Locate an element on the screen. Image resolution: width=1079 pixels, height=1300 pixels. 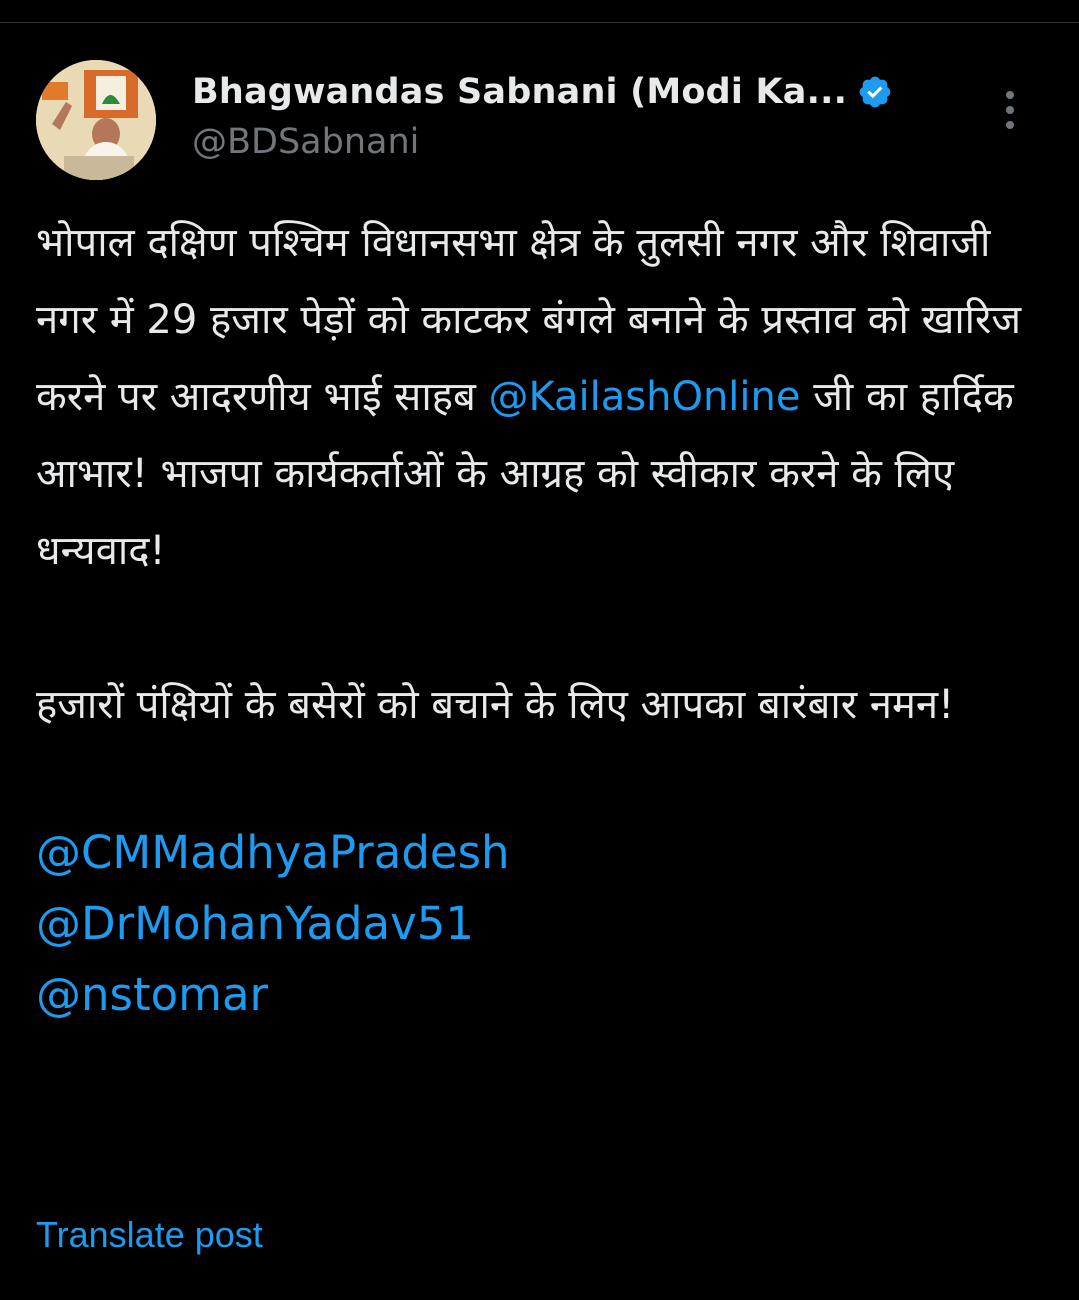
author-handle: @BDSabnani is located at coordinates (305, 142).